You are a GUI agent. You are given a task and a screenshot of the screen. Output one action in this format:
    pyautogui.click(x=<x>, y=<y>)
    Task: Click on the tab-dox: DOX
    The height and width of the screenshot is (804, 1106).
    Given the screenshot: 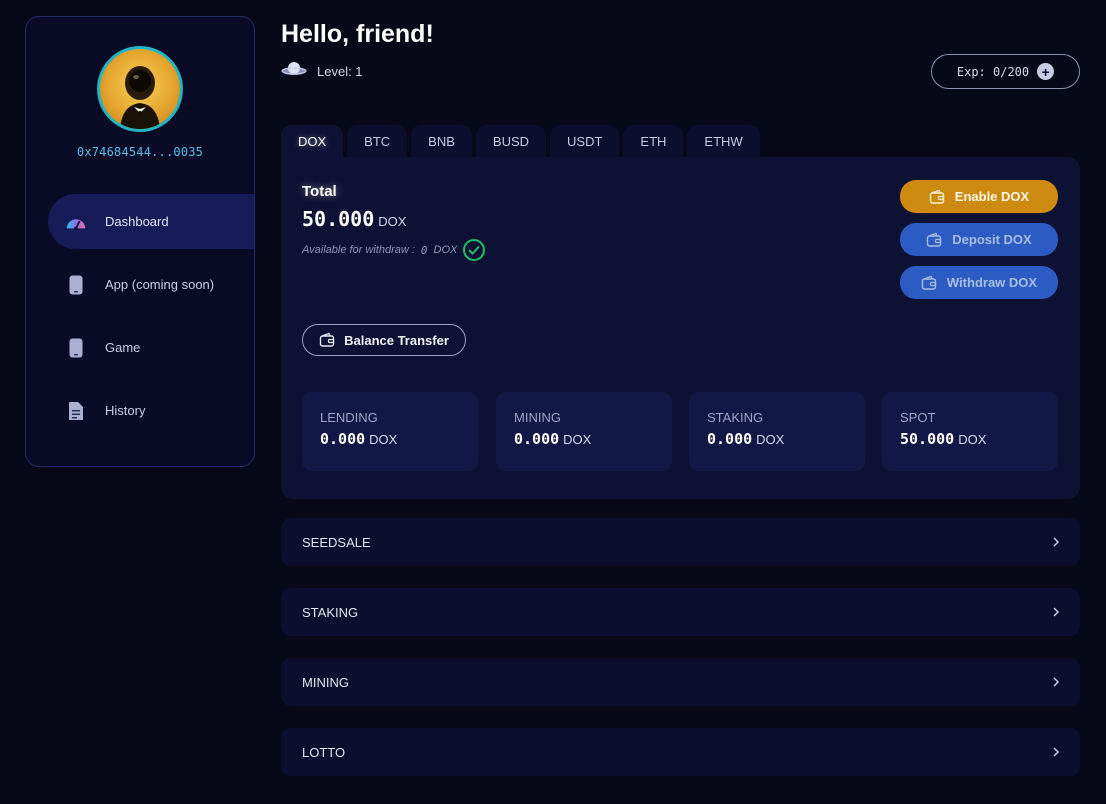 What is the action you would take?
    pyautogui.click(x=312, y=141)
    